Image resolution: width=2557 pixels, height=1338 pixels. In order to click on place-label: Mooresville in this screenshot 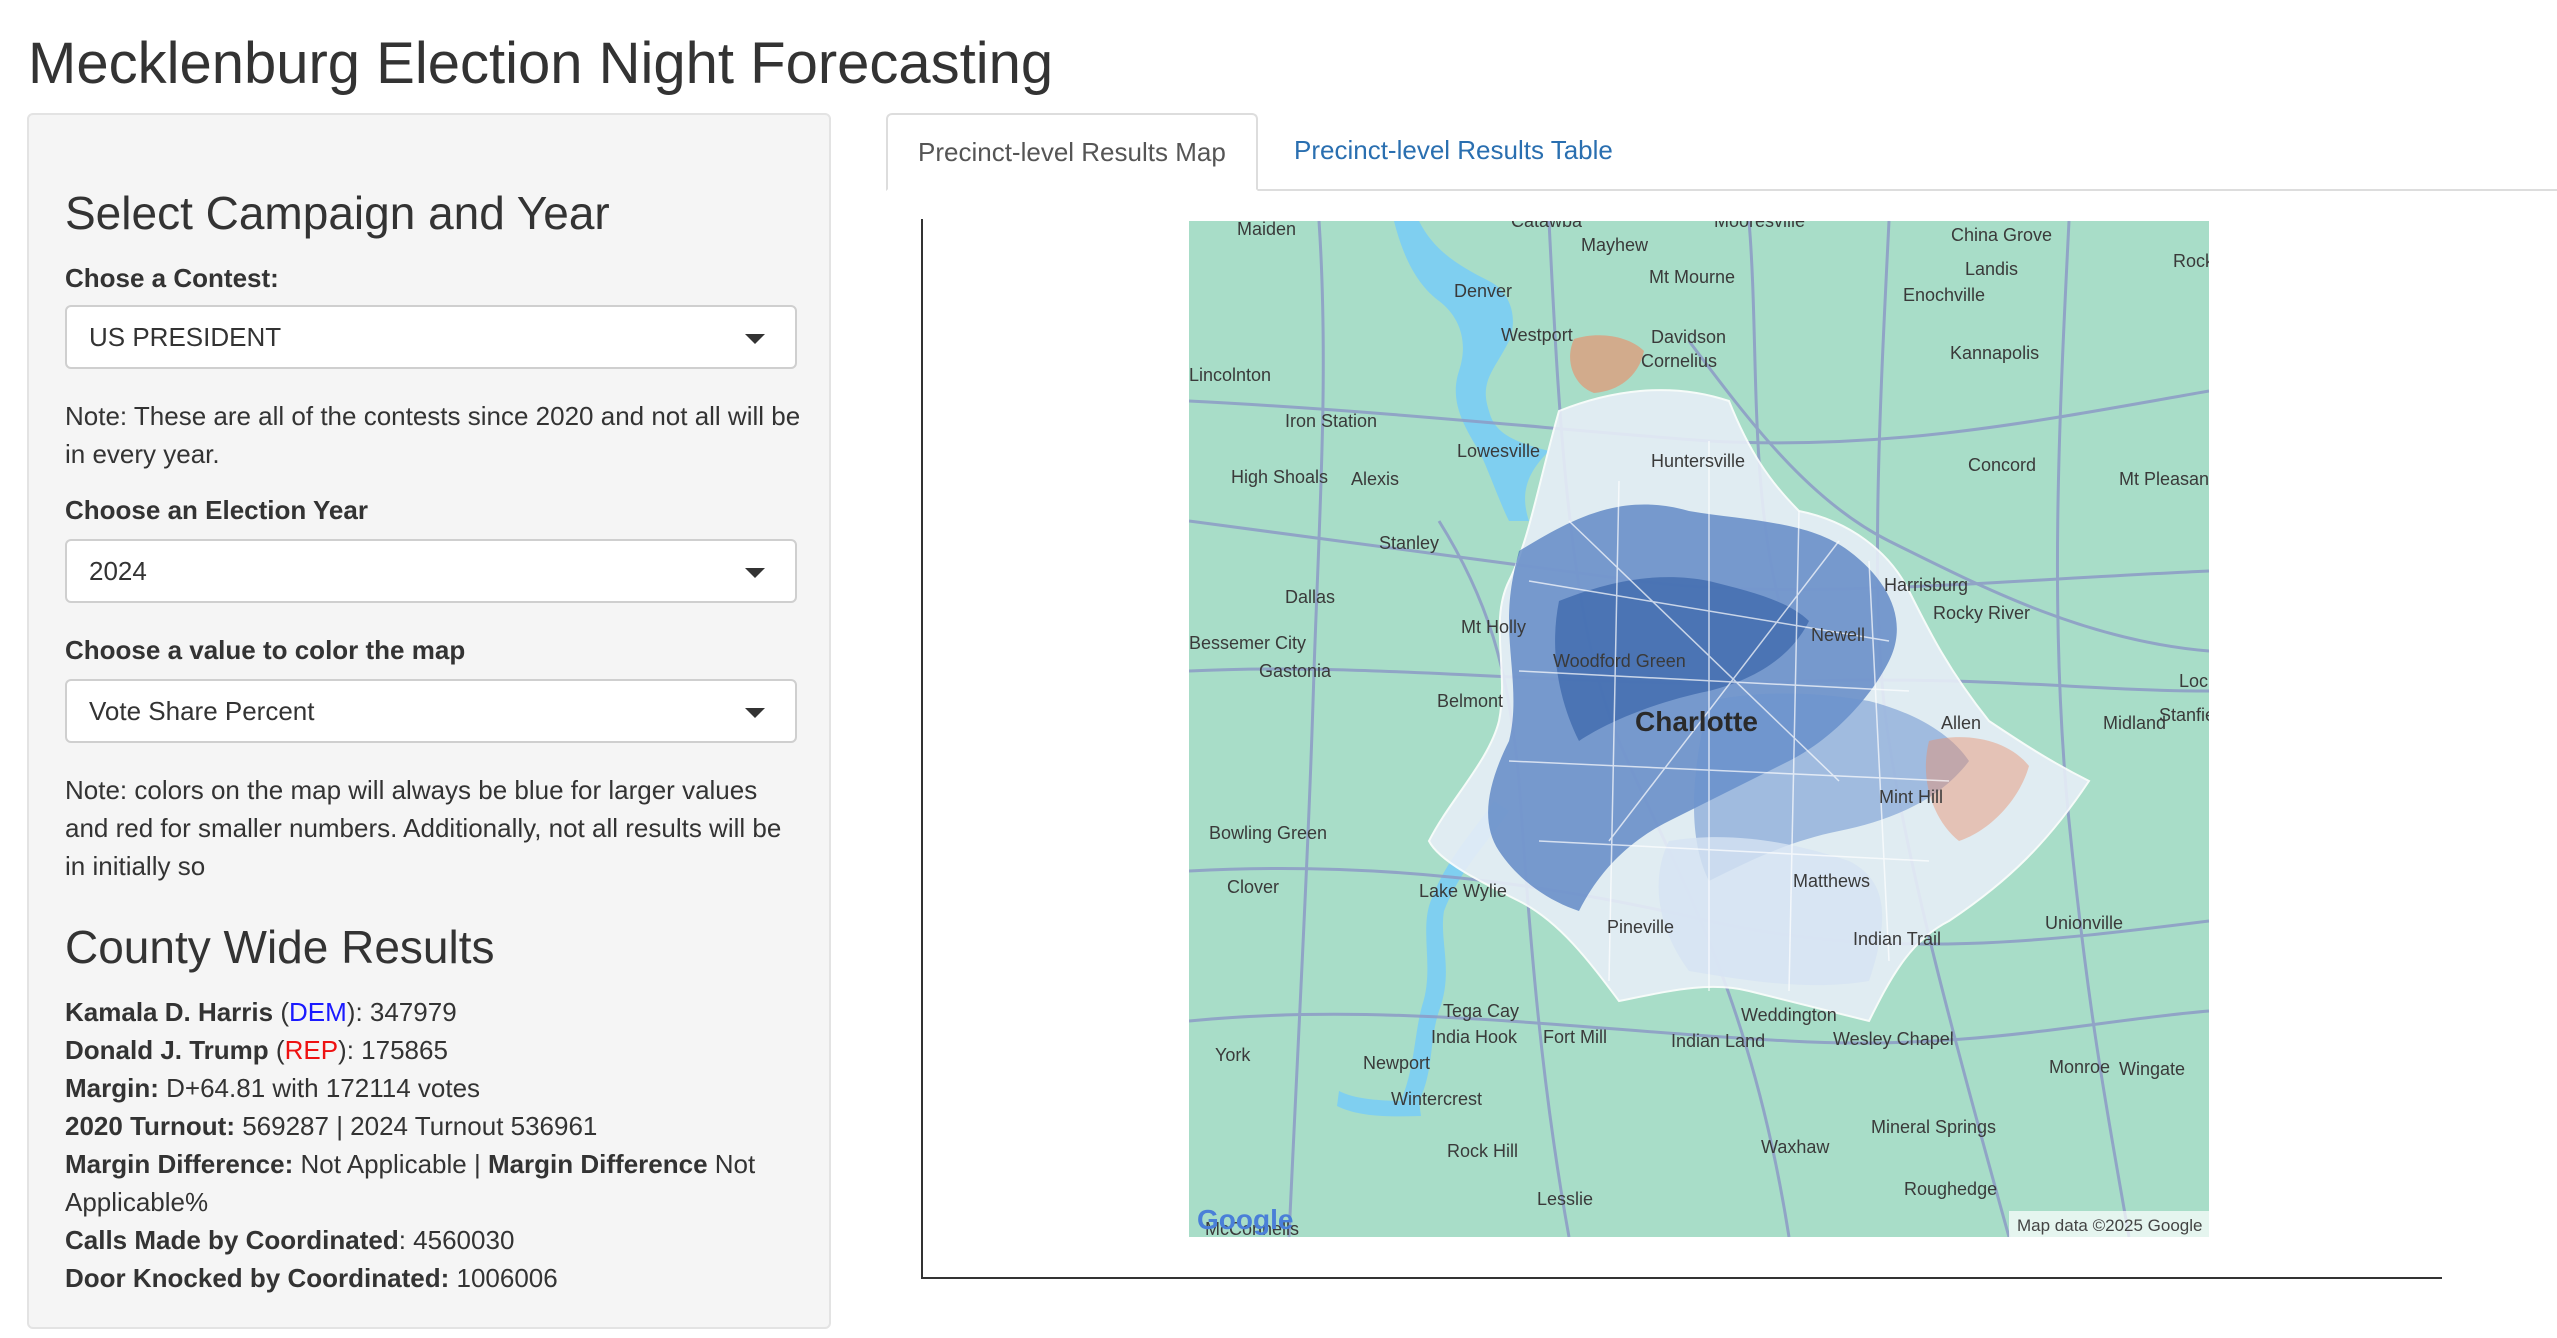, I will do `click(1759, 226)`.